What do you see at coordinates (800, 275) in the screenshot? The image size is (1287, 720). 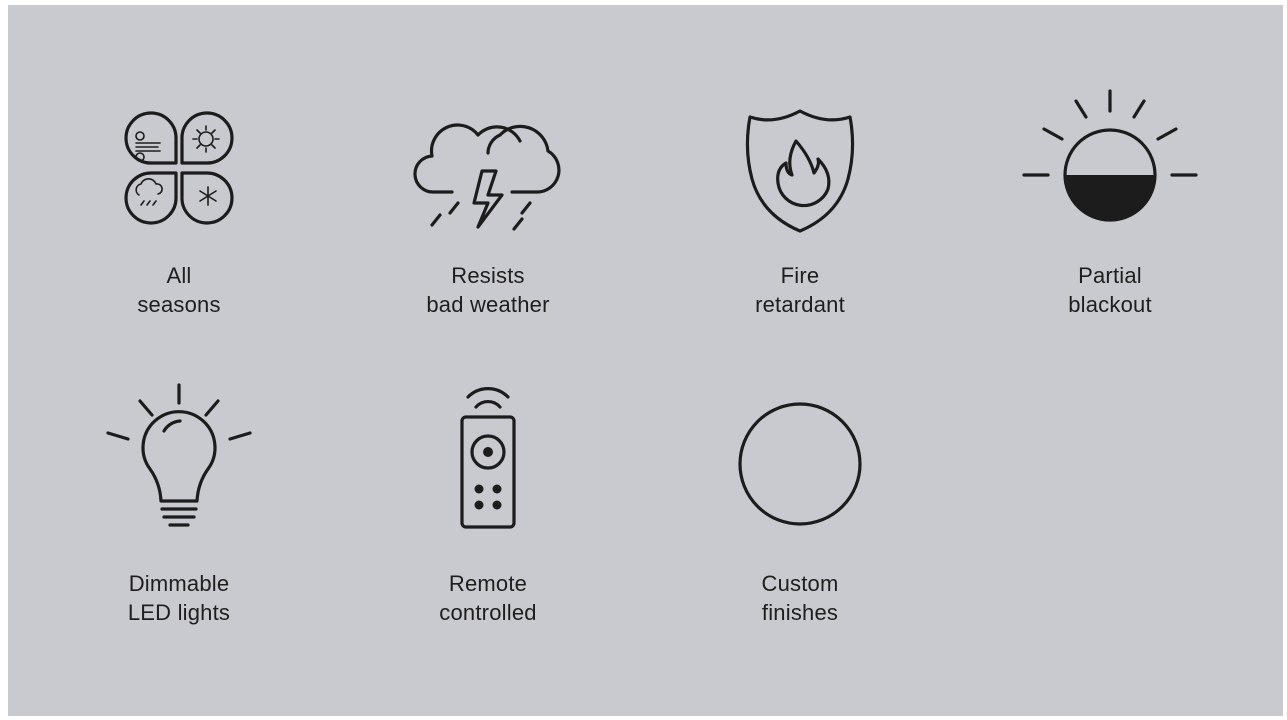 I see `feature-label-line1: Fire` at bounding box center [800, 275].